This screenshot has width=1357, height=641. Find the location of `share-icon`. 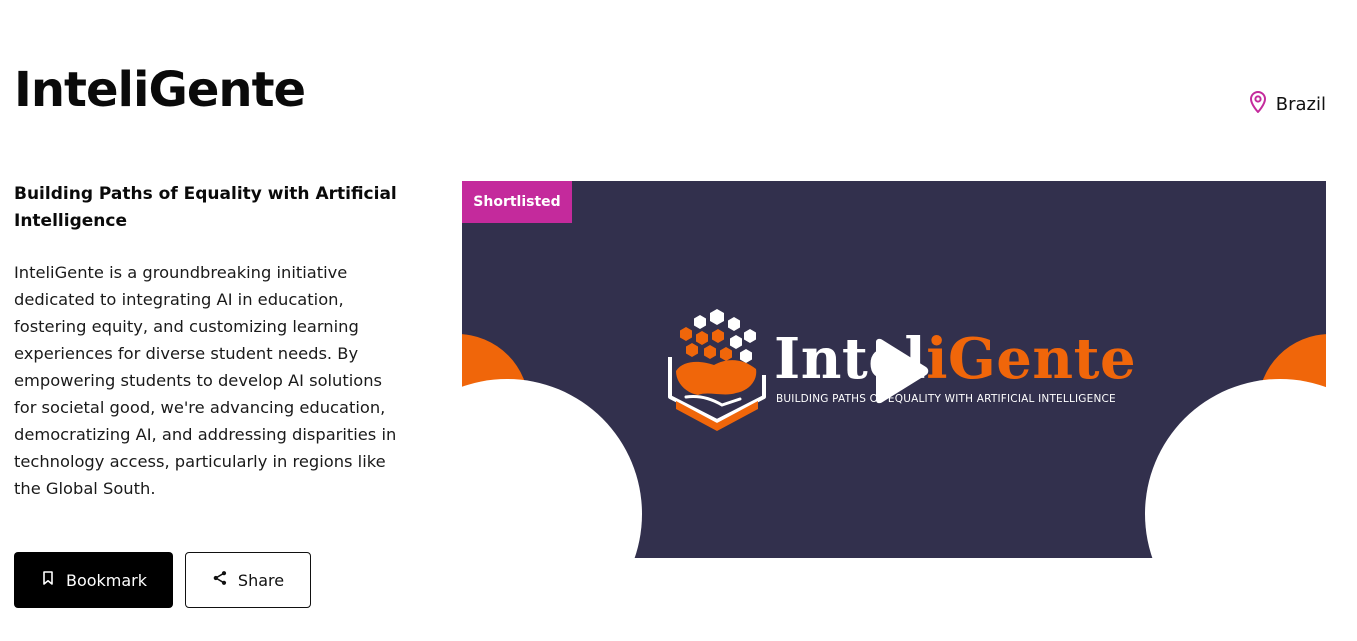

share-icon is located at coordinates (220, 580).